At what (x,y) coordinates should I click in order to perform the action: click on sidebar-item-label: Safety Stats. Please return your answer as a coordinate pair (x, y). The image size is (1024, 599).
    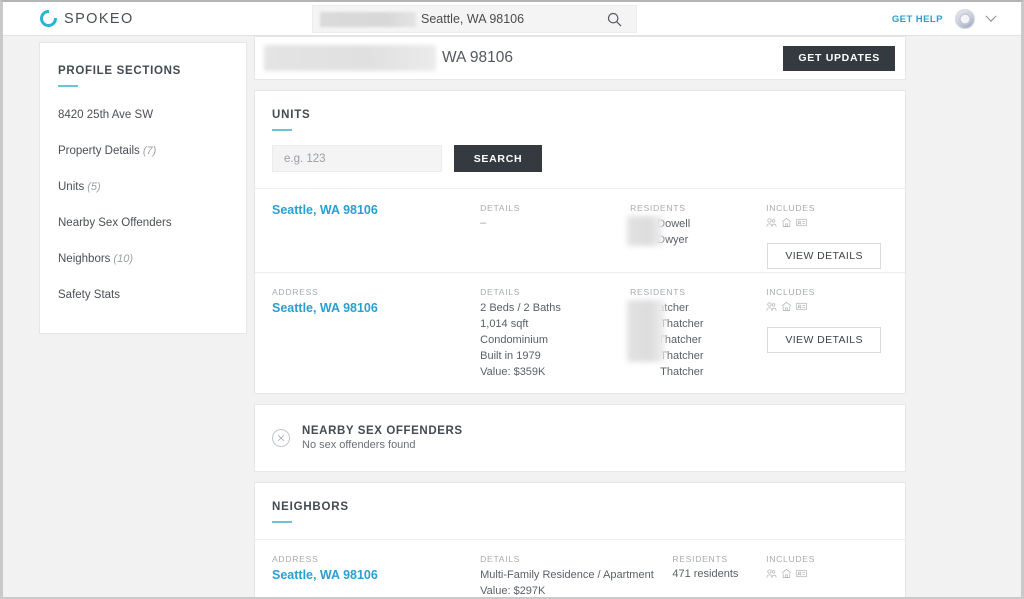
    Looking at the image, I should click on (89, 295).